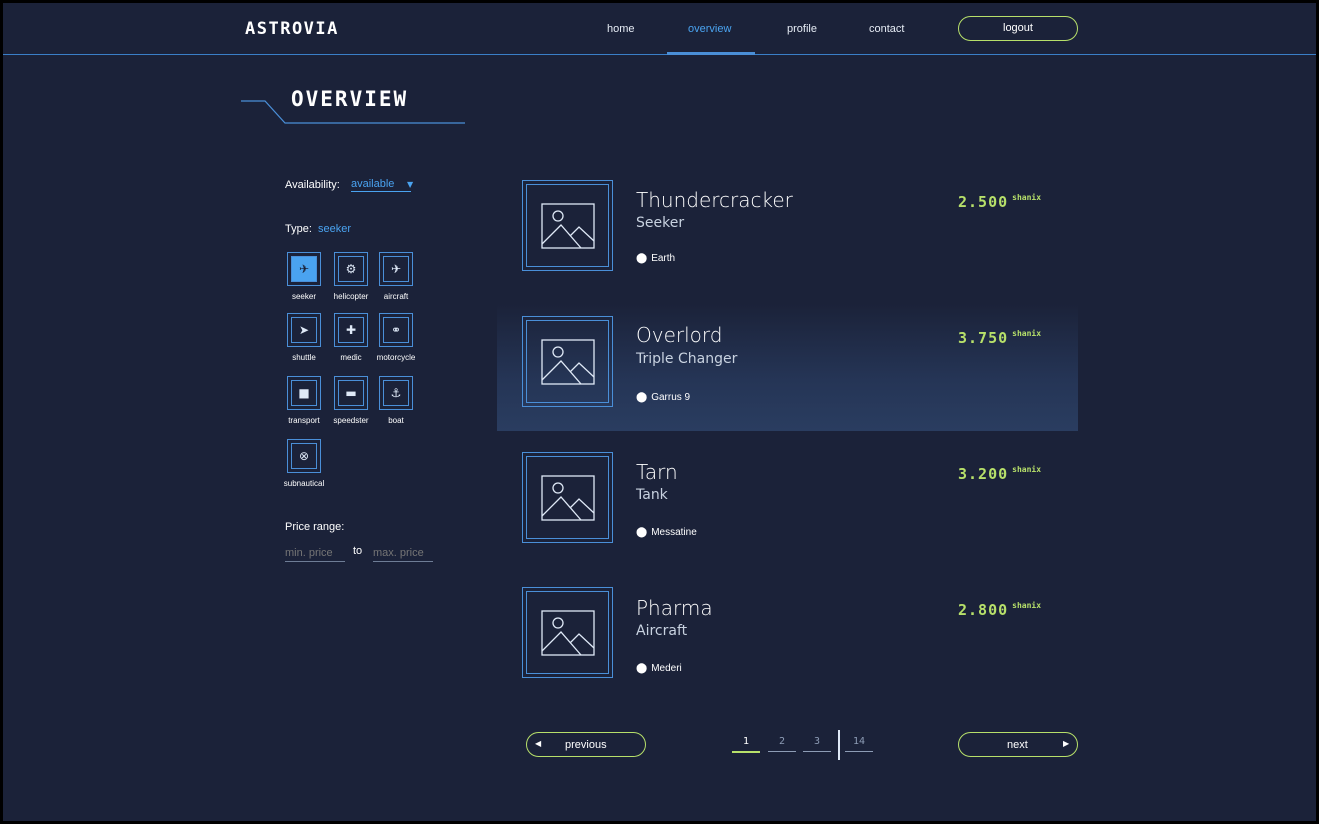 The height and width of the screenshot is (824, 1319). Describe the element at coordinates (886, 29) in the screenshot. I see `nav-contact: contact` at that location.